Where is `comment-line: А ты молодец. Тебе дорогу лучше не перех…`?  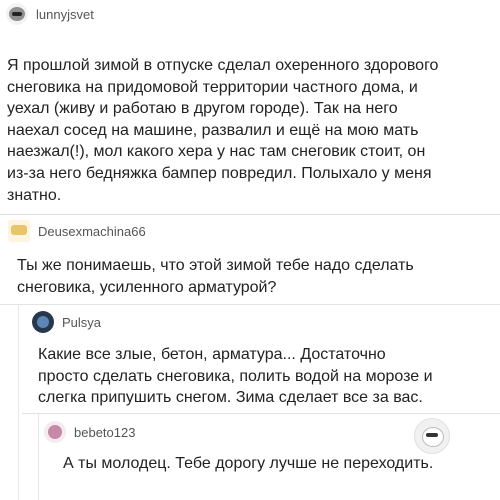 comment-line: А ты молодец. Тебе дорогу лучше не перех… is located at coordinates (248, 463).